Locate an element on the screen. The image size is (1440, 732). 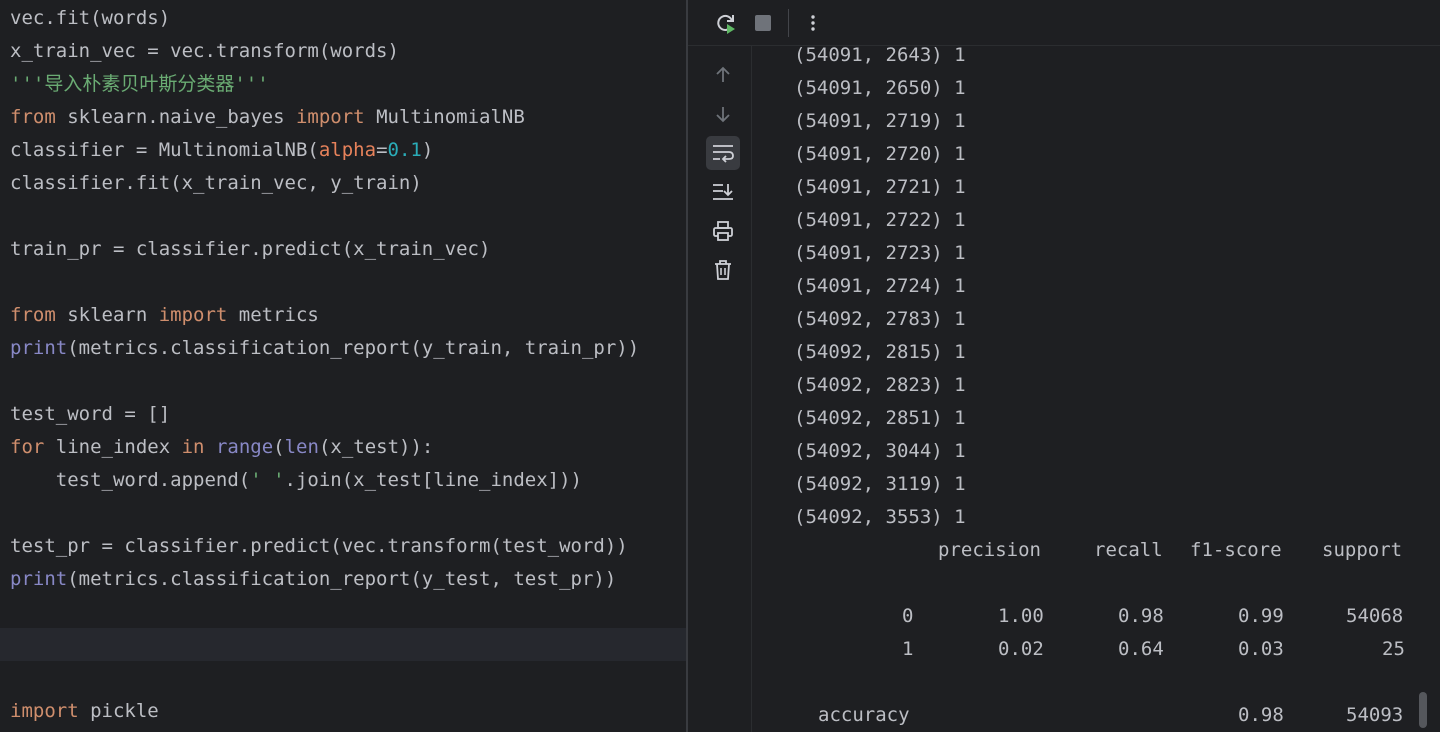
code-token: classifier.fit(x_train_vec, y_train) is located at coordinates (216, 183).